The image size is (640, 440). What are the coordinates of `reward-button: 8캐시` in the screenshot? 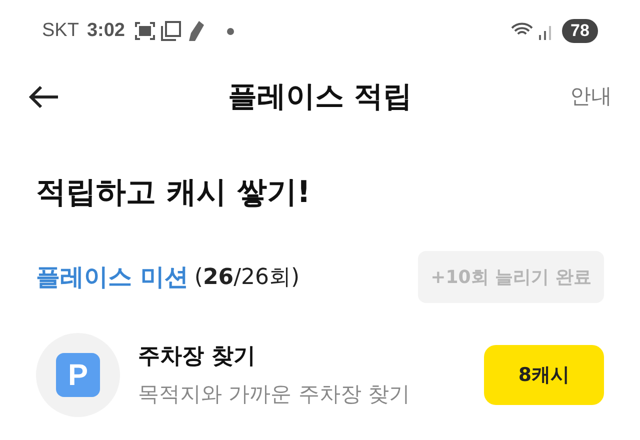 It's located at (544, 375).